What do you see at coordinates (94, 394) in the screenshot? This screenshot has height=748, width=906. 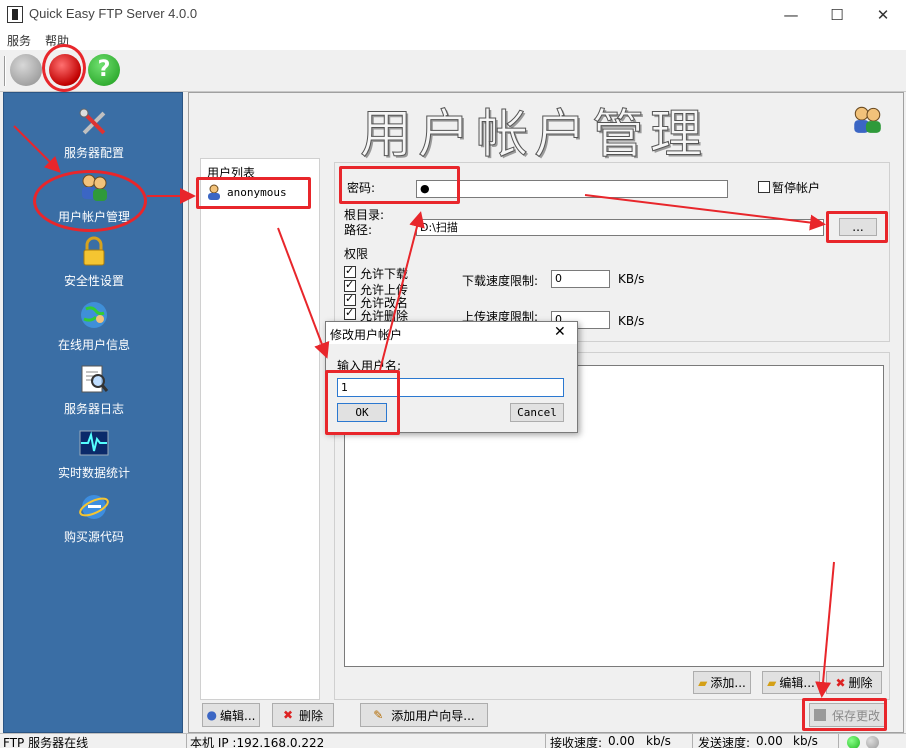 I see `sidebar-item-server-log: 服务器日志` at bounding box center [94, 394].